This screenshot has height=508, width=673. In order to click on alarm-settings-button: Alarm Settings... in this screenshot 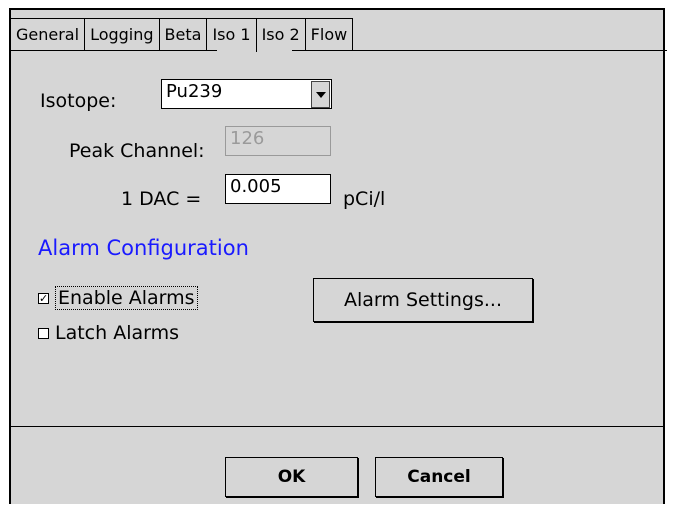, I will do `click(423, 300)`.